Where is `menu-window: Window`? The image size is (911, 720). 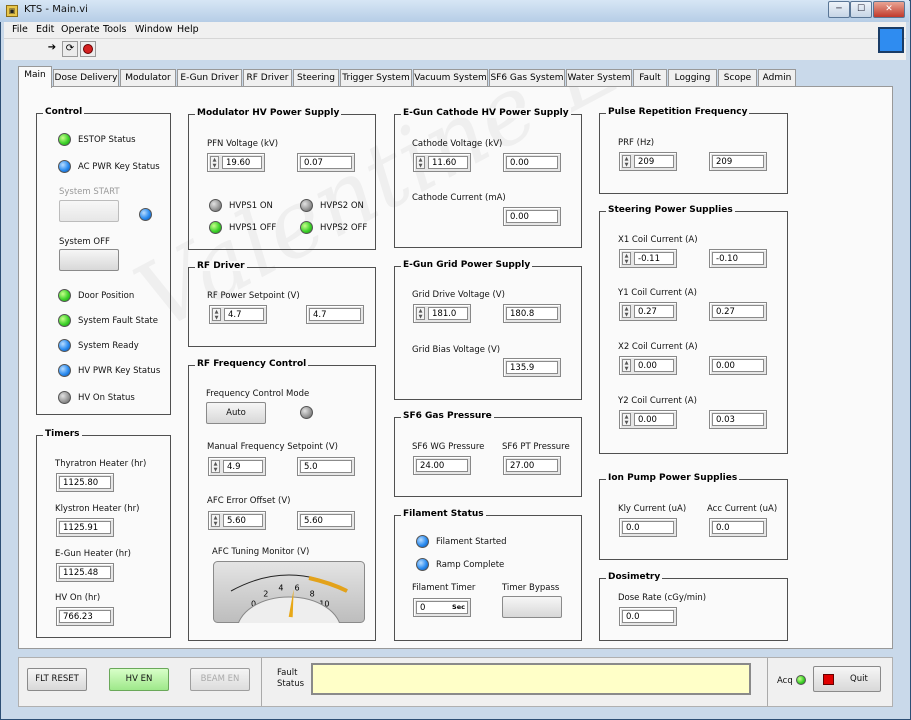 menu-window: Window is located at coordinates (153, 29).